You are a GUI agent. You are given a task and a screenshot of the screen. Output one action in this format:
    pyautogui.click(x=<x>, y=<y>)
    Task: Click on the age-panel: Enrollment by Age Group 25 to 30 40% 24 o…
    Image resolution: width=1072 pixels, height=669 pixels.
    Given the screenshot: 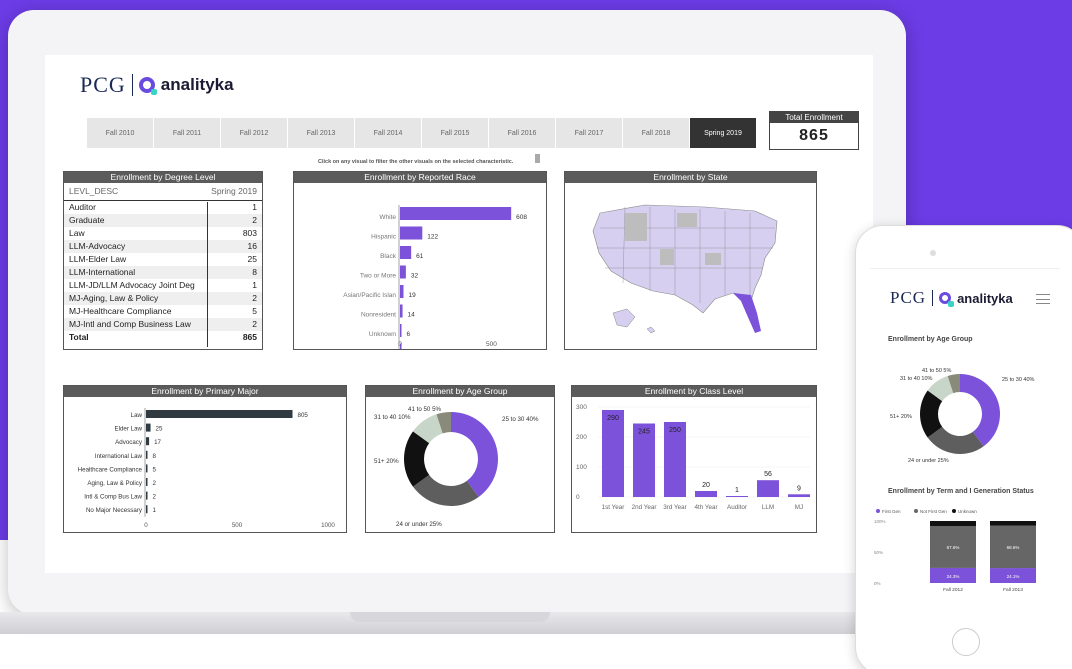 What is the action you would take?
    pyautogui.click(x=460, y=459)
    